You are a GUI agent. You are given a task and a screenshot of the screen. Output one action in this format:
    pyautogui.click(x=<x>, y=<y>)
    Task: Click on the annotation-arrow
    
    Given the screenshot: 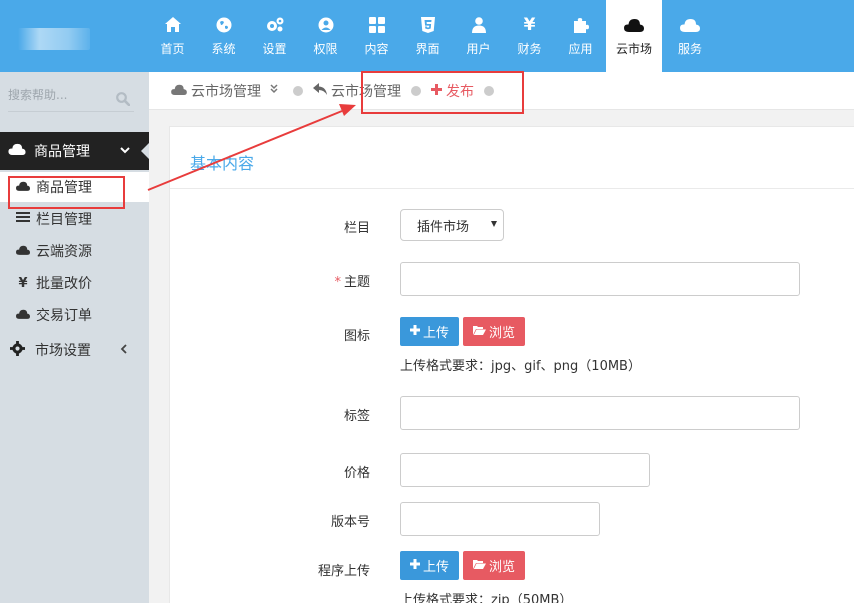 What is the action you would take?
    pyautogui.click(x=251, y=147)
    